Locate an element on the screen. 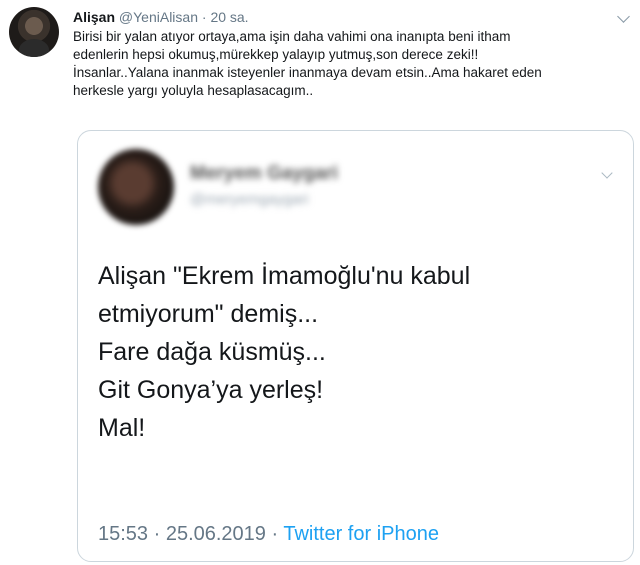  author-handle: @YeniAlisan is located at coordinates (158, 17).